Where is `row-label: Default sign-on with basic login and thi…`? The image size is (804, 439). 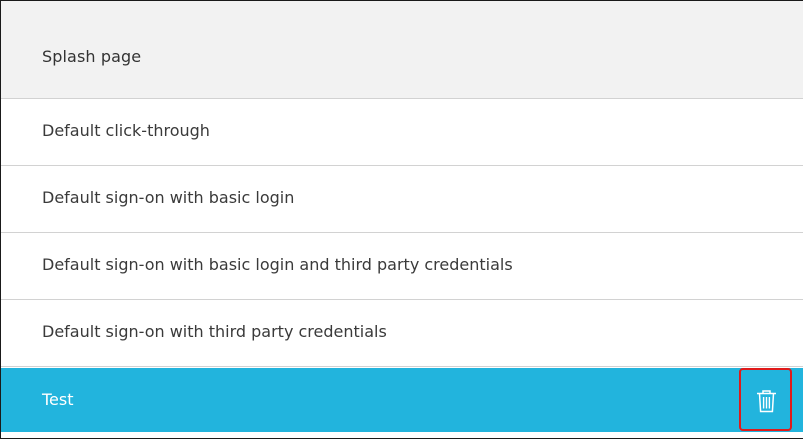
row-label: Default sign-on with basic login and thi… is located at coordinates (277, 264).